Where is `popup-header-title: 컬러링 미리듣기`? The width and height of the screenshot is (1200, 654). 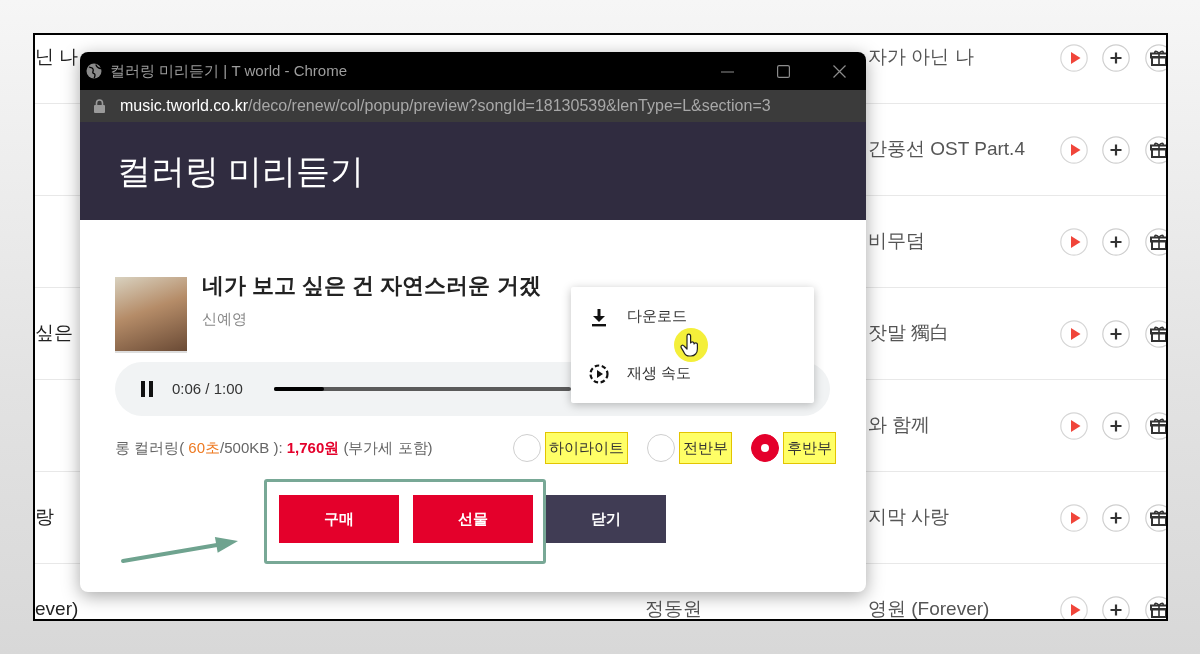 popup-header-title: 컬러링 미리듣기 is located at coordinates (241, 171).